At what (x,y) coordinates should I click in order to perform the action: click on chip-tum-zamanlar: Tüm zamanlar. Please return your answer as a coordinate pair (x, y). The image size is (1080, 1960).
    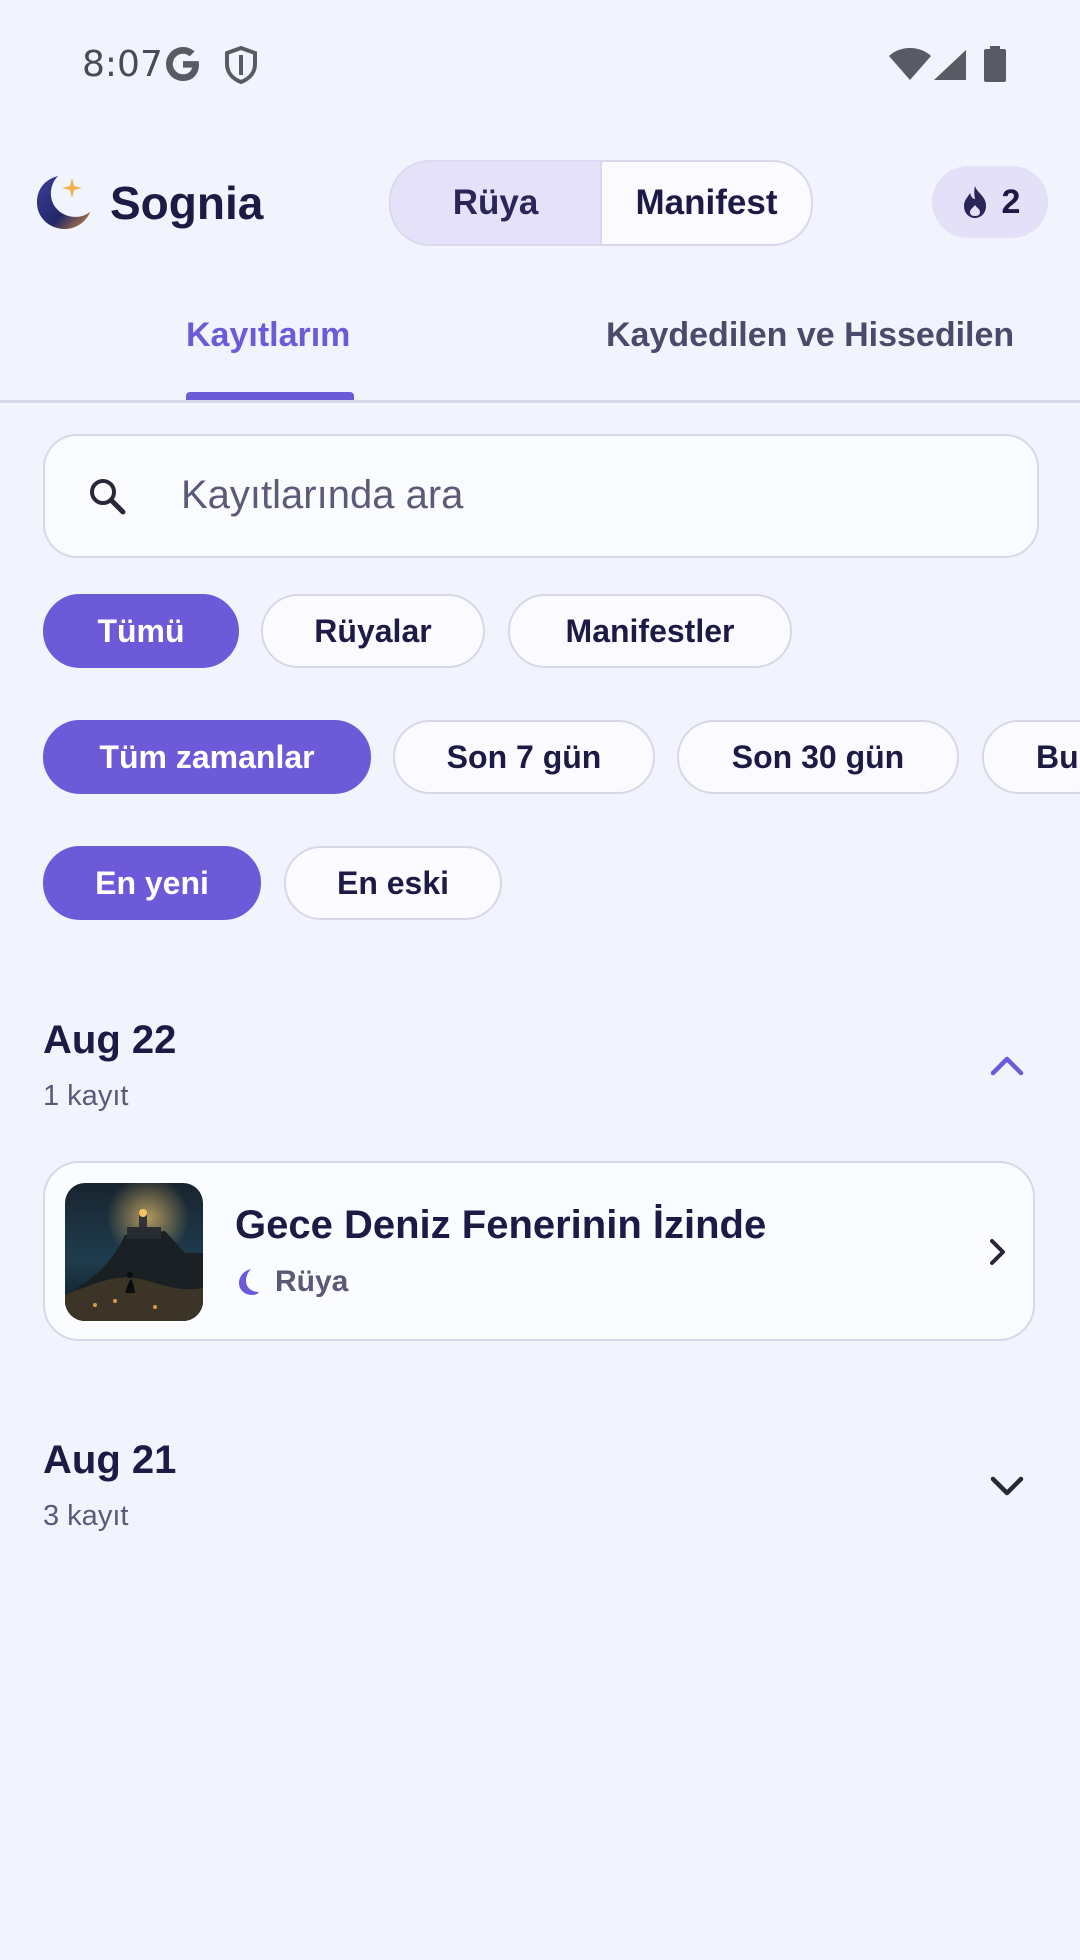
    Looking at the image, I should click on (207, 757).